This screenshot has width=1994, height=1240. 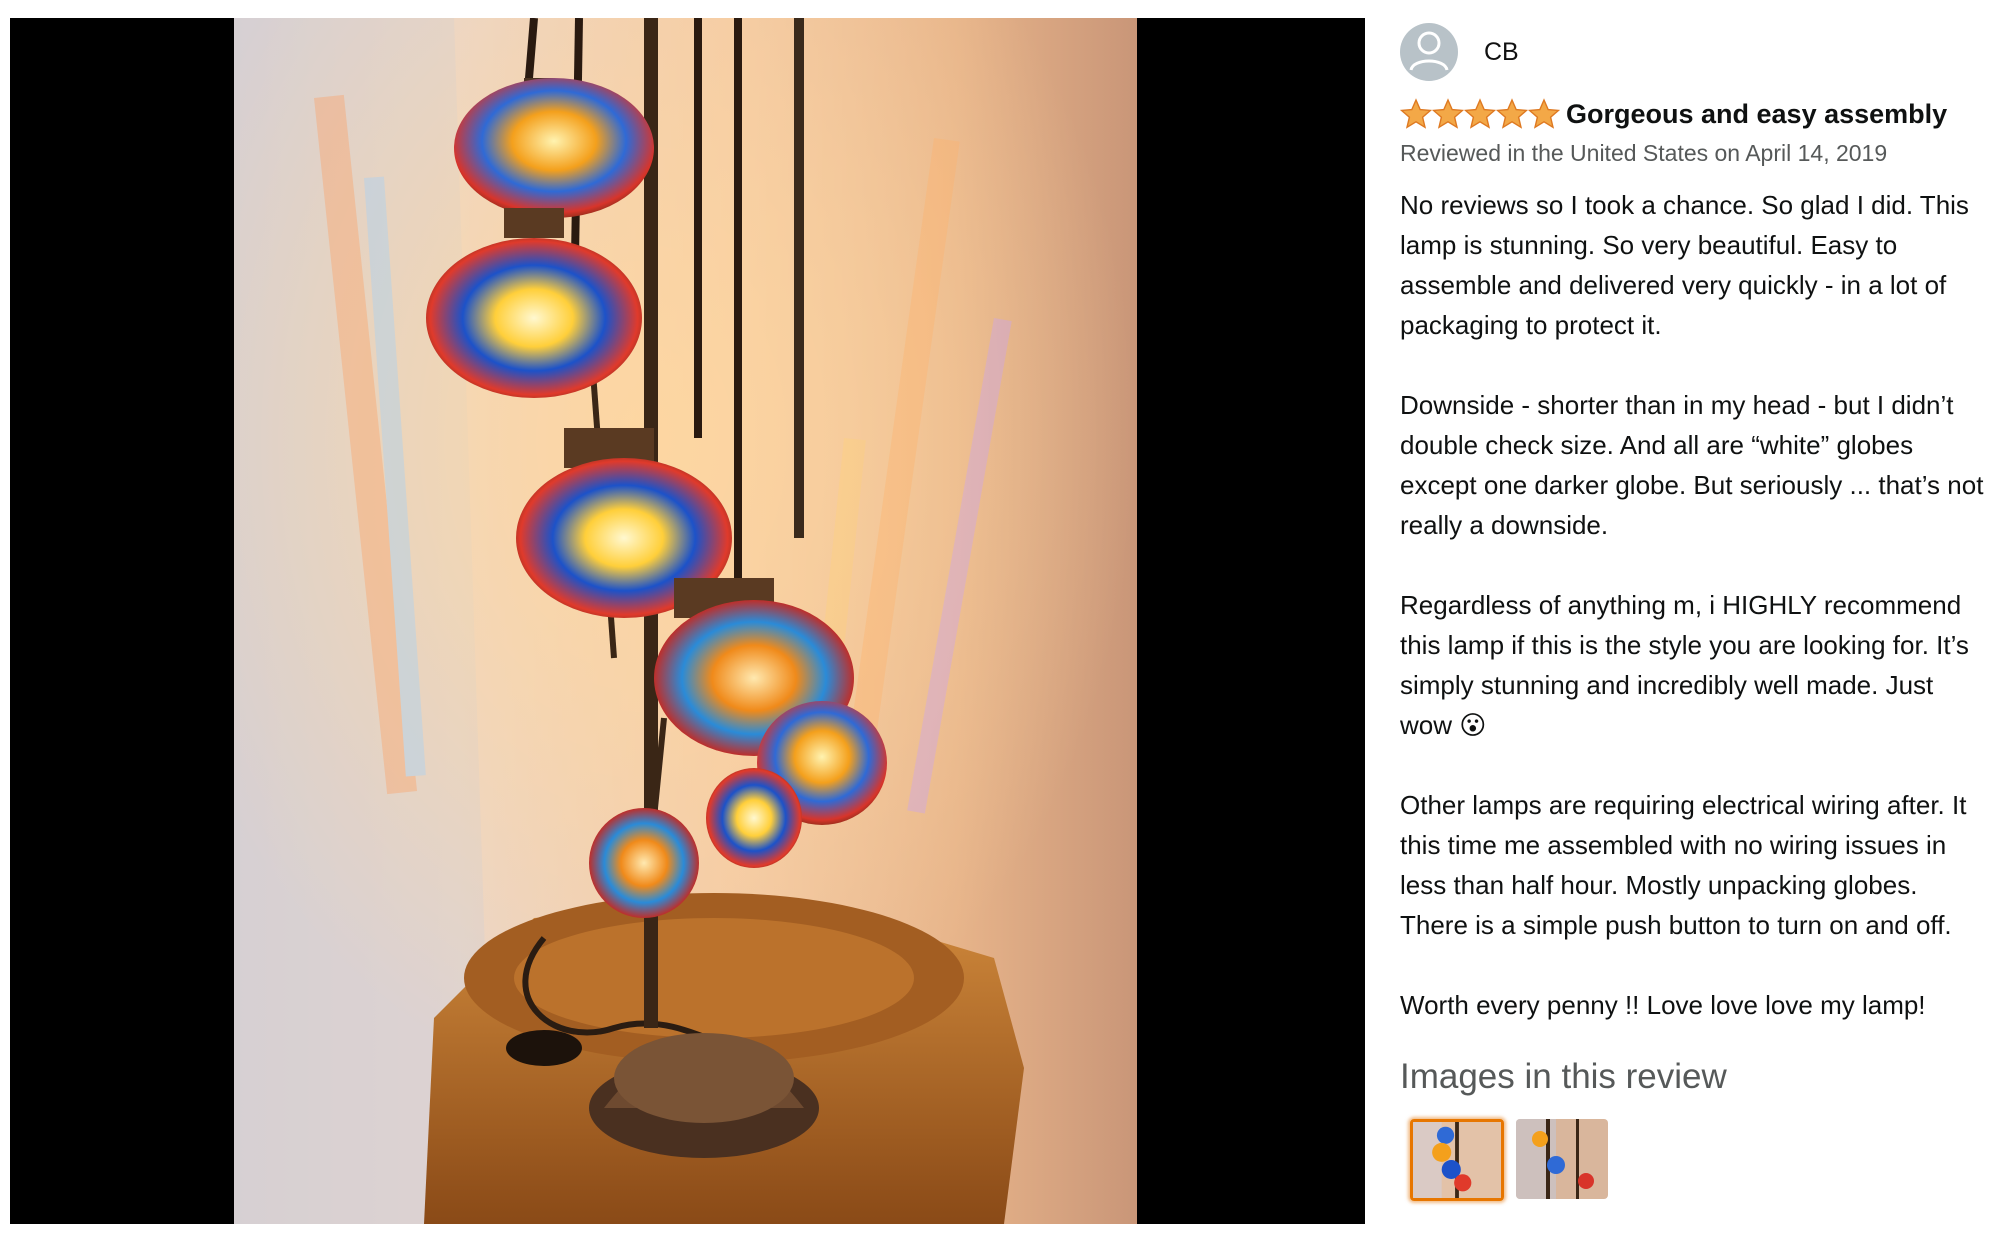 What do you see at coordinates (1756, 114) in the screenshot?
I see `review-title: Gorgeous and easy assembly` at bounding box center [1756, 114].